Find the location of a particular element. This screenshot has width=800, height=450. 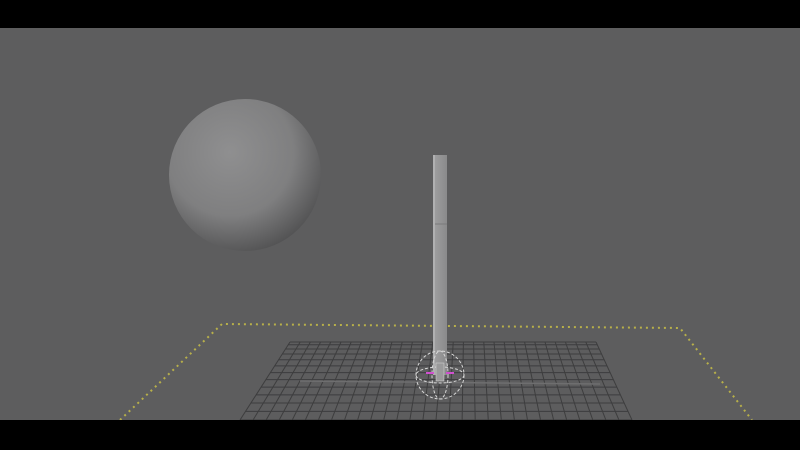

pole-object is located at coordinates (440, 265).